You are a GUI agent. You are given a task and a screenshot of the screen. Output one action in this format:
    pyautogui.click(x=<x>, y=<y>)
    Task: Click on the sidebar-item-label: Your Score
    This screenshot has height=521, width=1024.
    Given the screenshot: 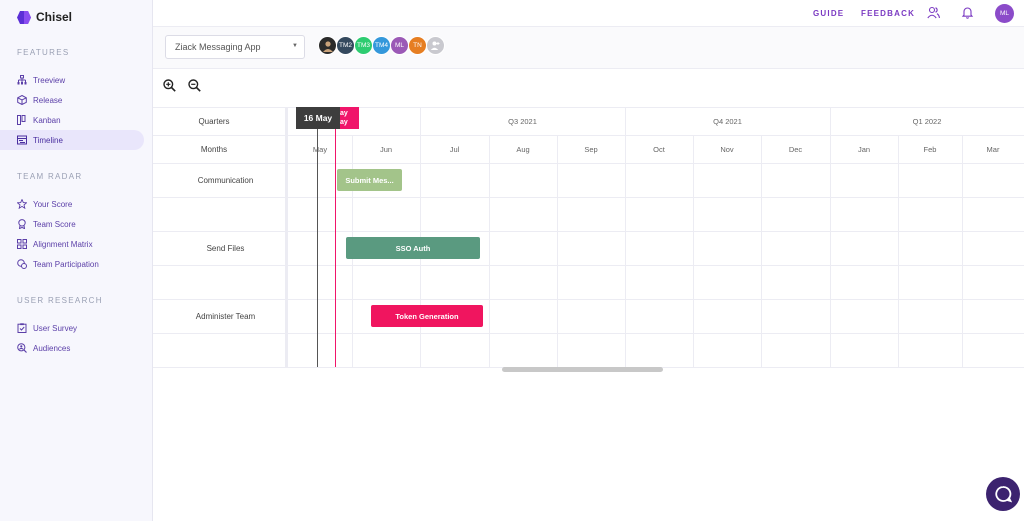 What is the action you would take?
    pyautogui.click(x=53, y=204)
    